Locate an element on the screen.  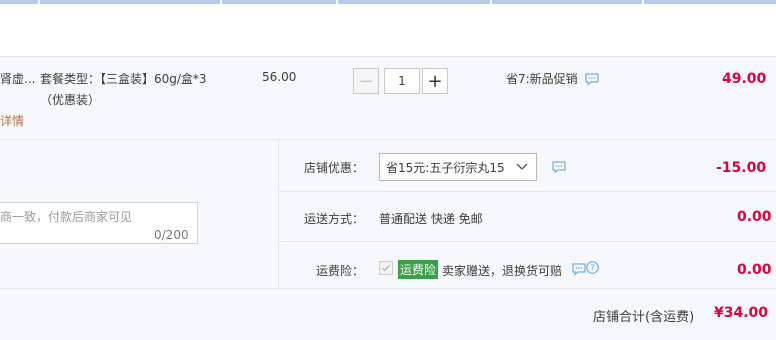
question-icon: ? is located at coordinates (592, 269).